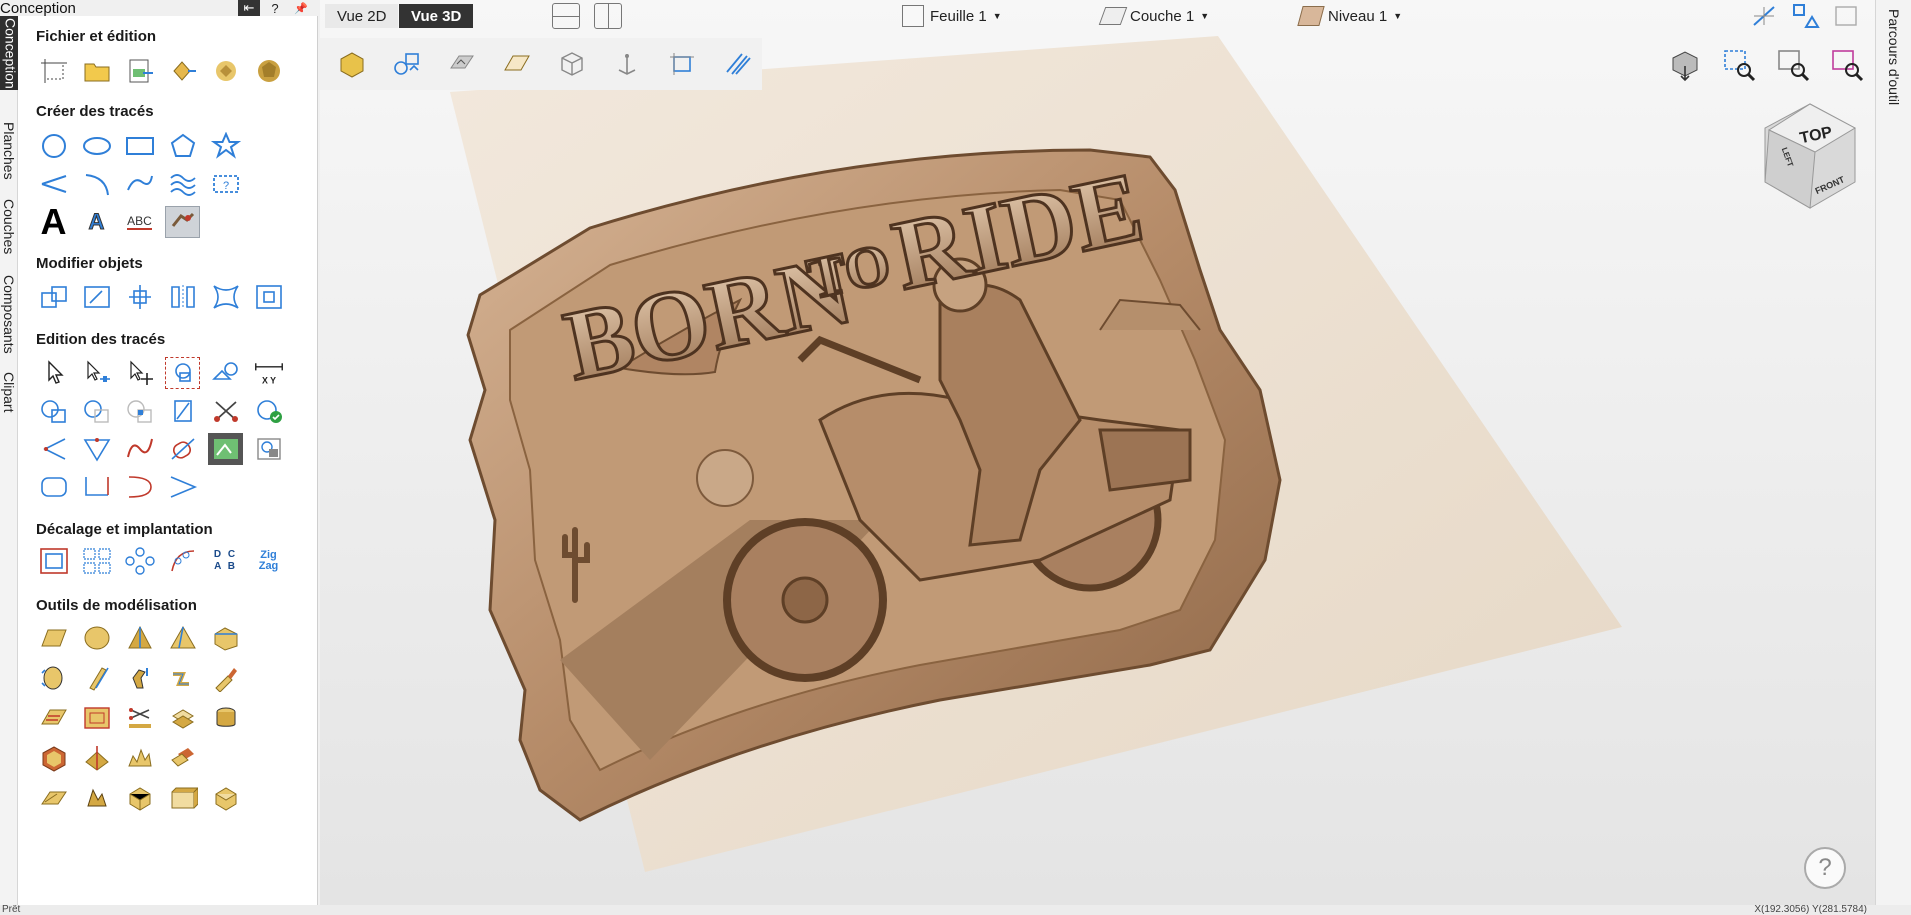 Image resolution: width=1911 pixels, height=915 pixels. What do you see at coordinates (268, 561) in the screenshot?
I see `zigzag-text-icon: Zig Zag` at bounding box center [268, 561].